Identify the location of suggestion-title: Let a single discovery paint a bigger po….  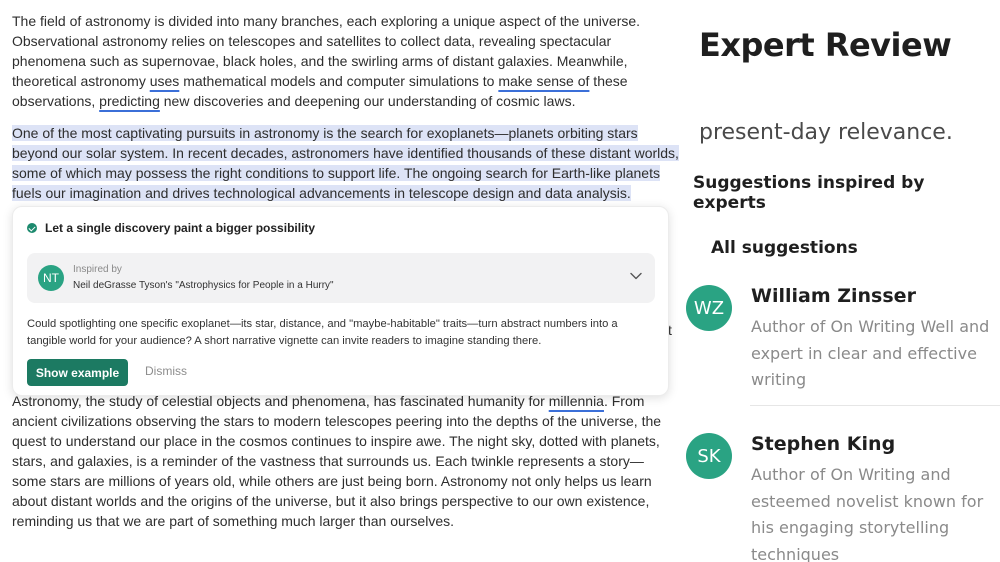
(180, 228).